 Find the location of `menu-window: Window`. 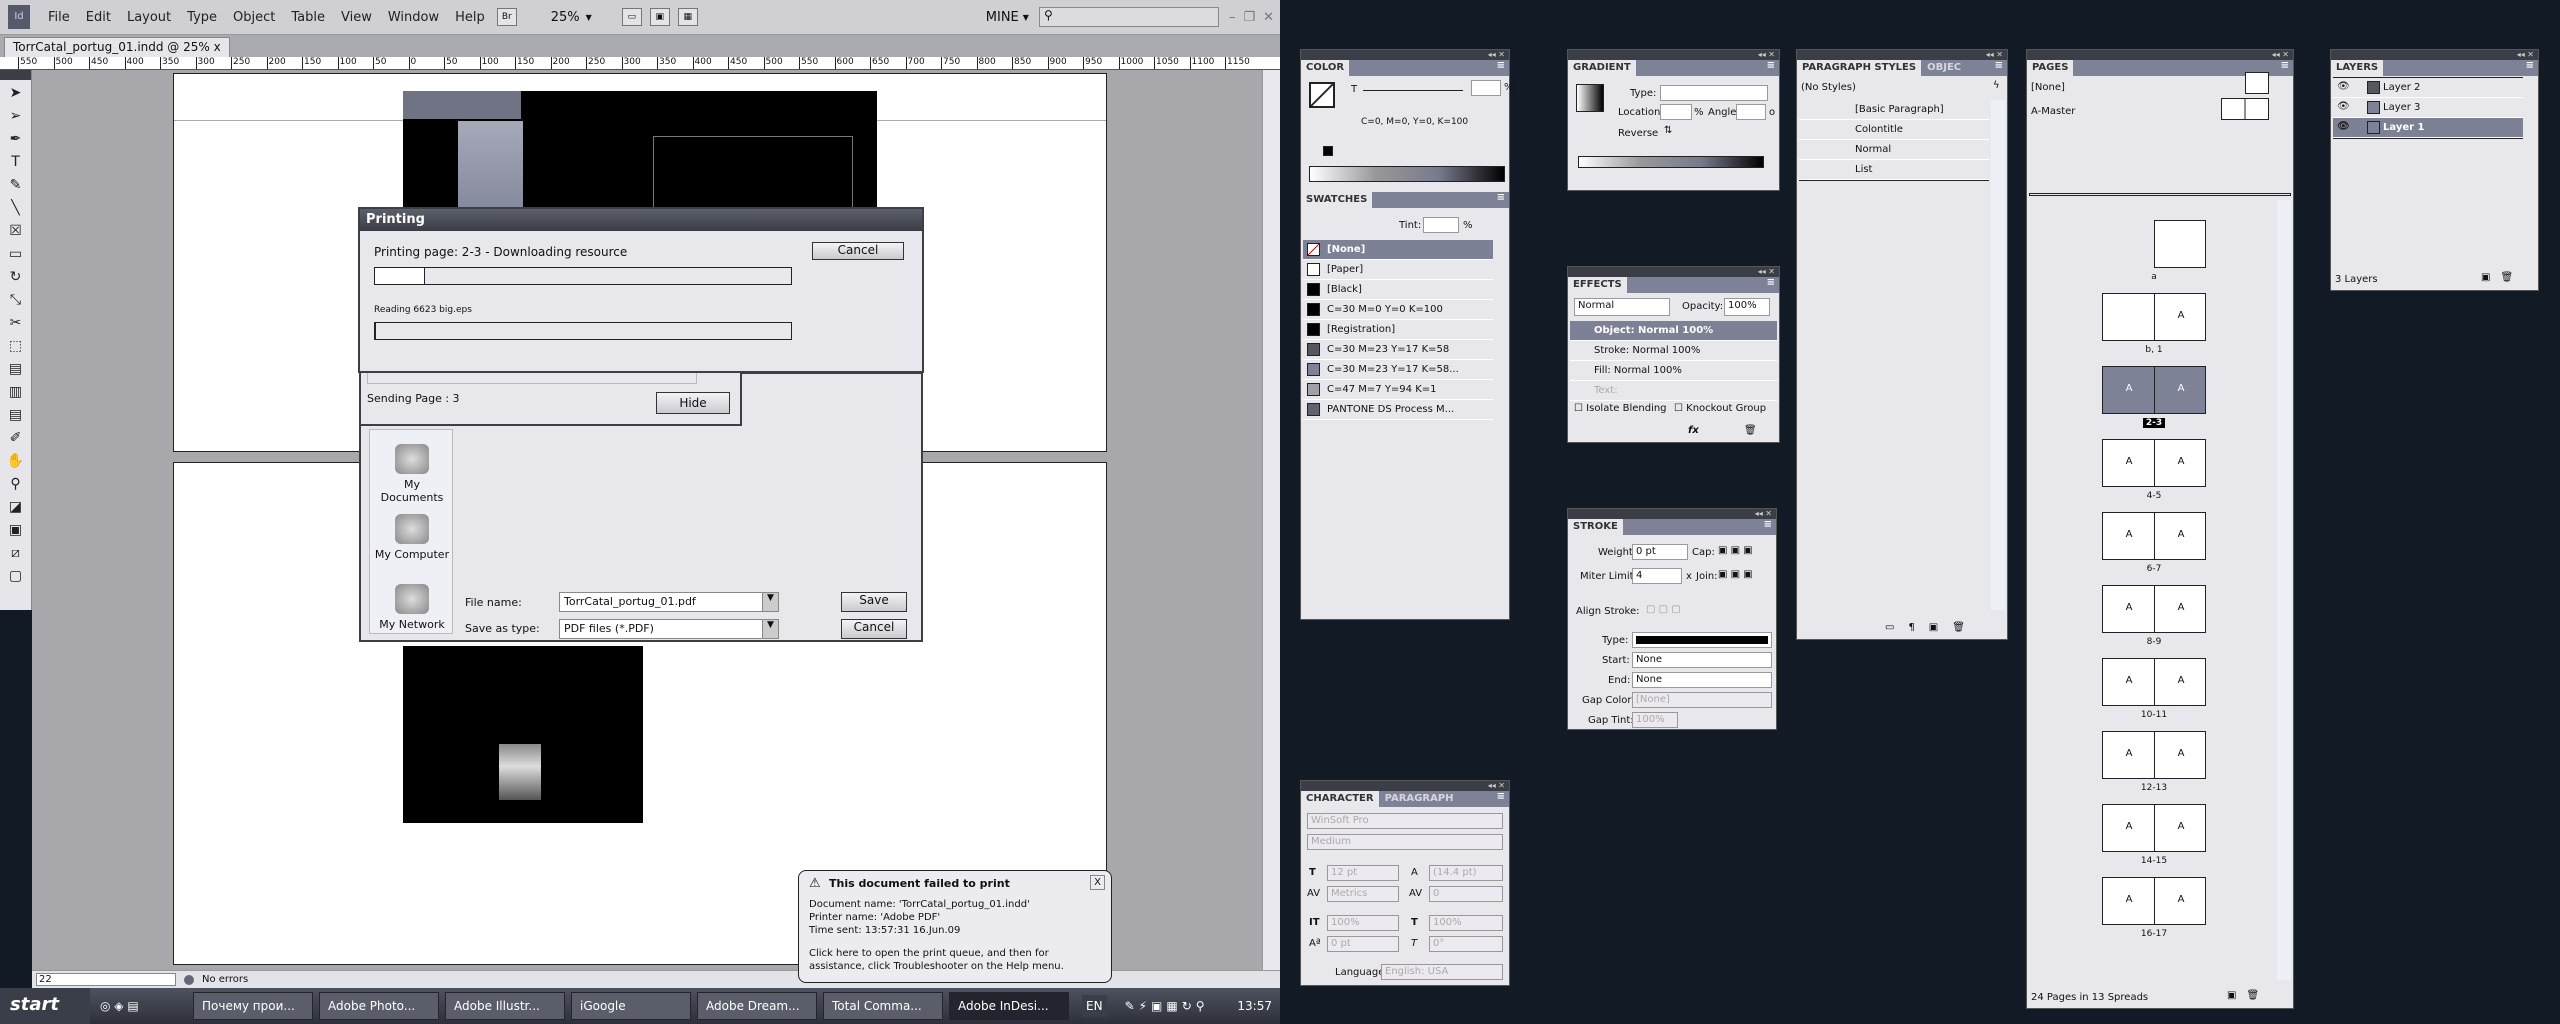

menu-window: Window is located at coordinates (413, 17).